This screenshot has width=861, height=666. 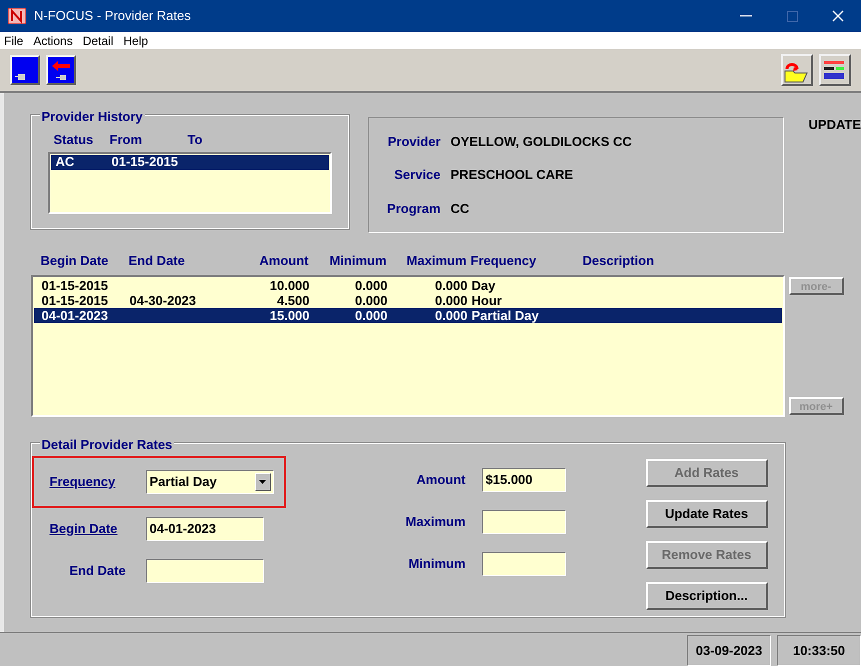 I want to click on history-row: AC 01-15-2015, so click(x=189, y=162).